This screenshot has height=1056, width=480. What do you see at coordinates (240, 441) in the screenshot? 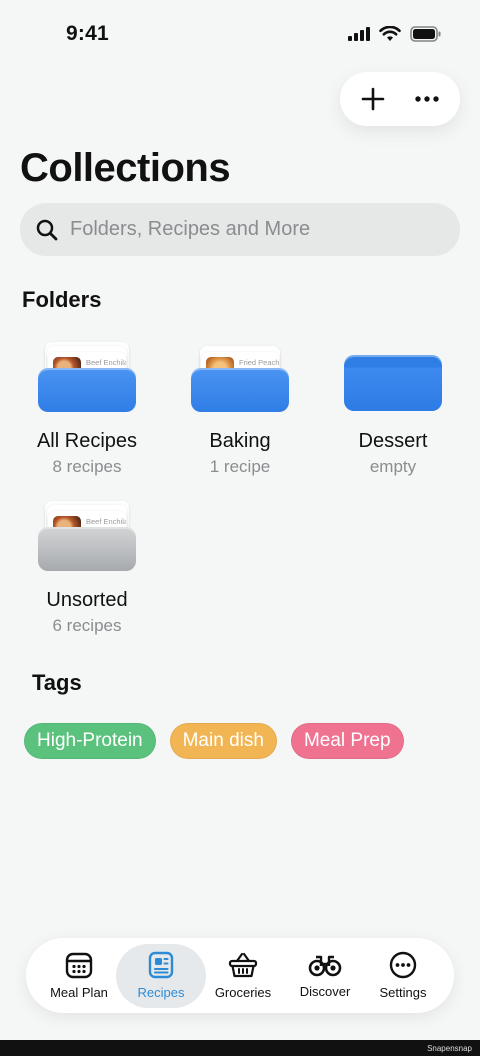
I see `folder-name: Baking` at bounding box center [240, 441].